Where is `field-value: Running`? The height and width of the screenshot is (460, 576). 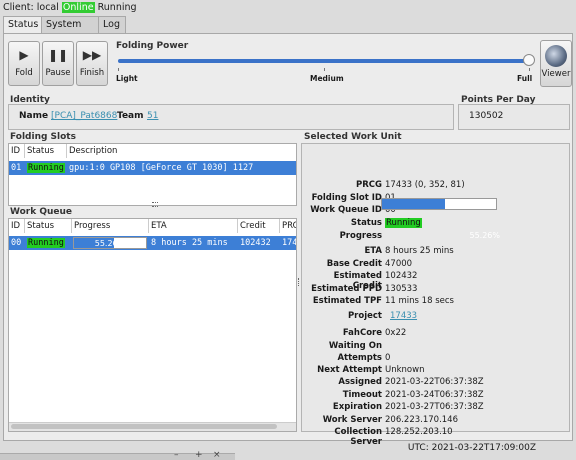
field-value: Running is located at coordinates (403, 223).